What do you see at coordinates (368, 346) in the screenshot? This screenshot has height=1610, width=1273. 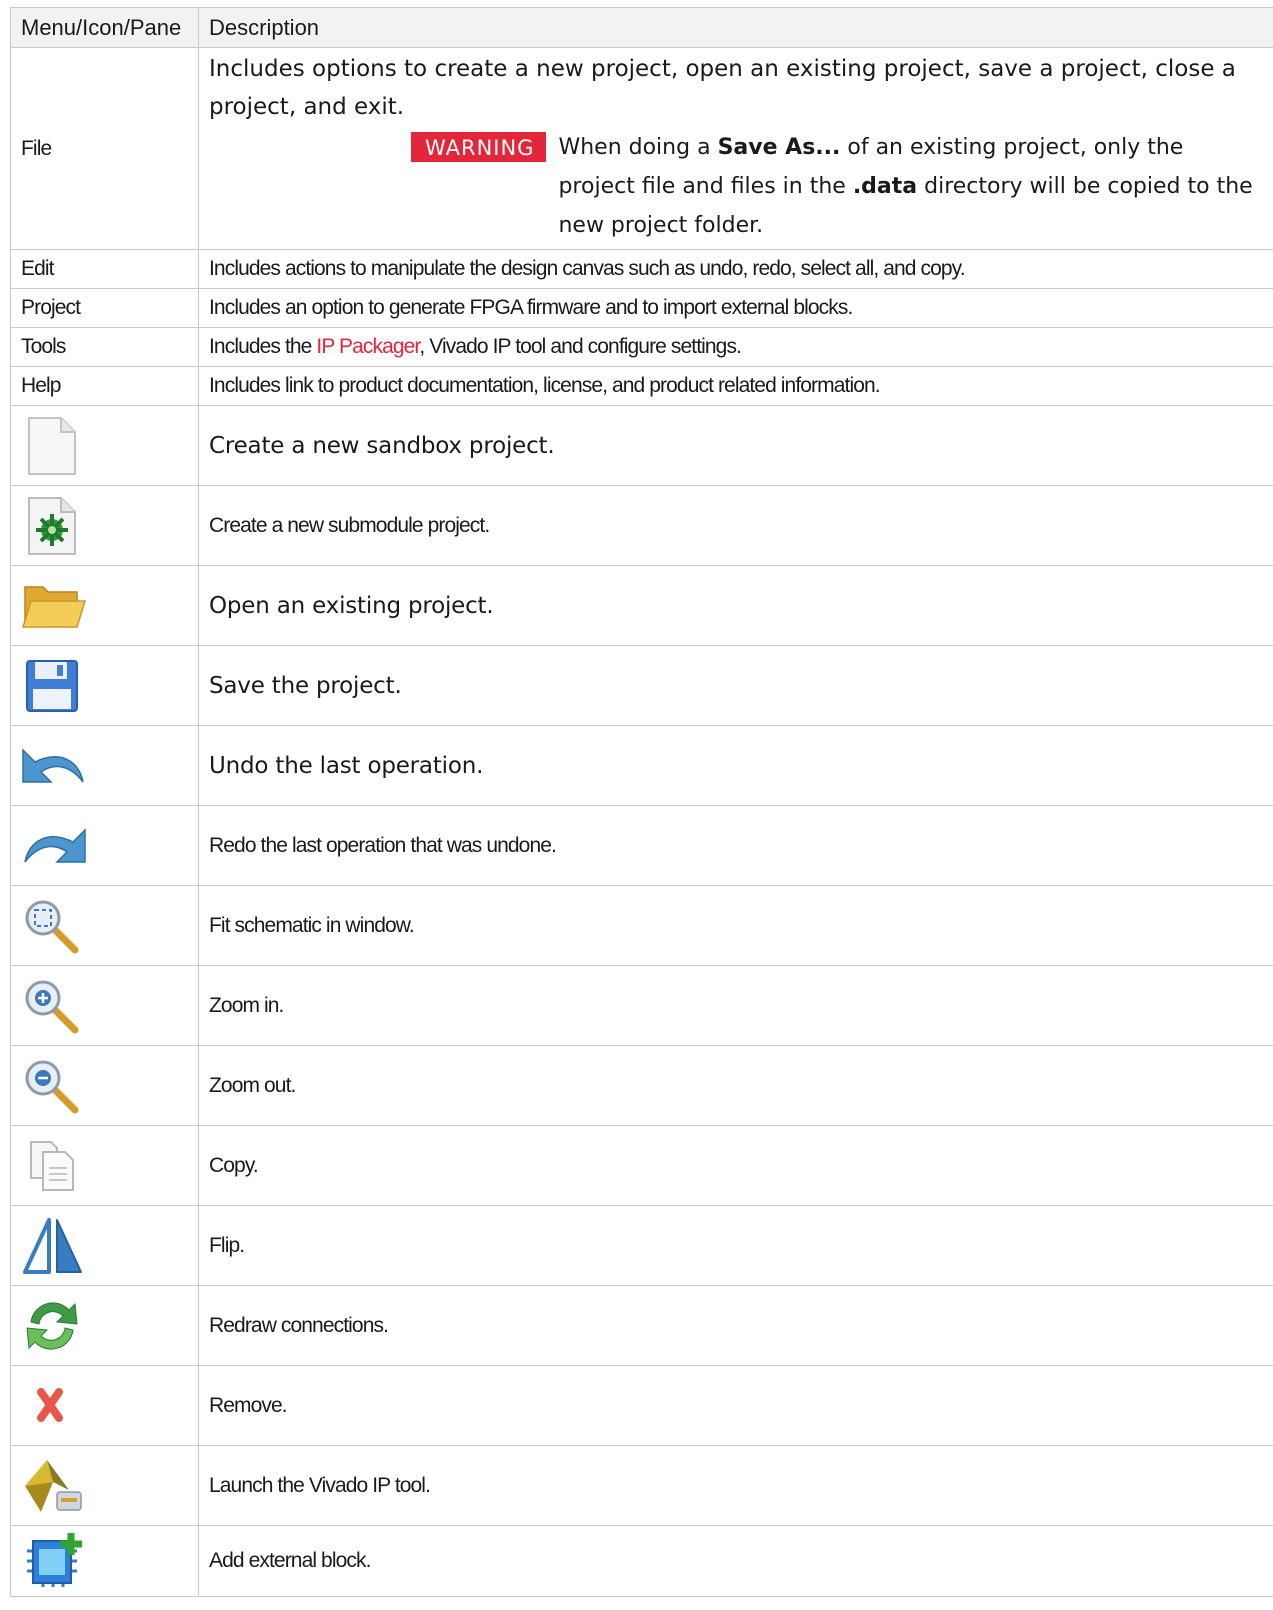 I see `ip-packager-link: IP Packager` at bounding box center [368, 346].